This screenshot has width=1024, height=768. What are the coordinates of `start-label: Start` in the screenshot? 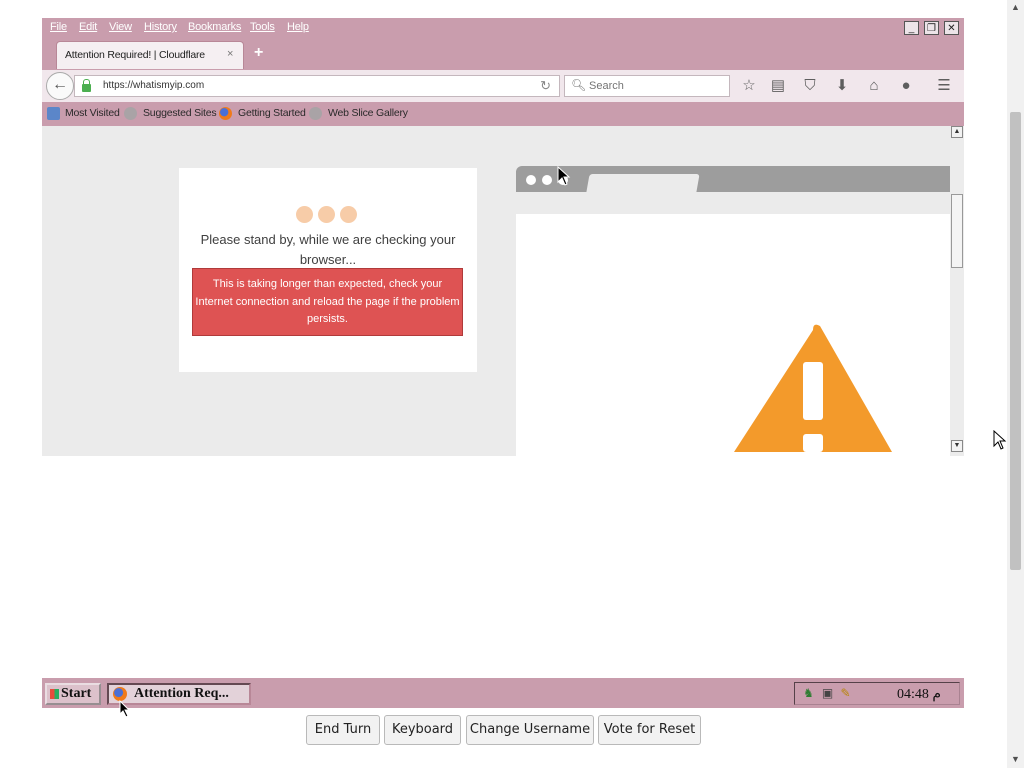 It's located at (76, 693).